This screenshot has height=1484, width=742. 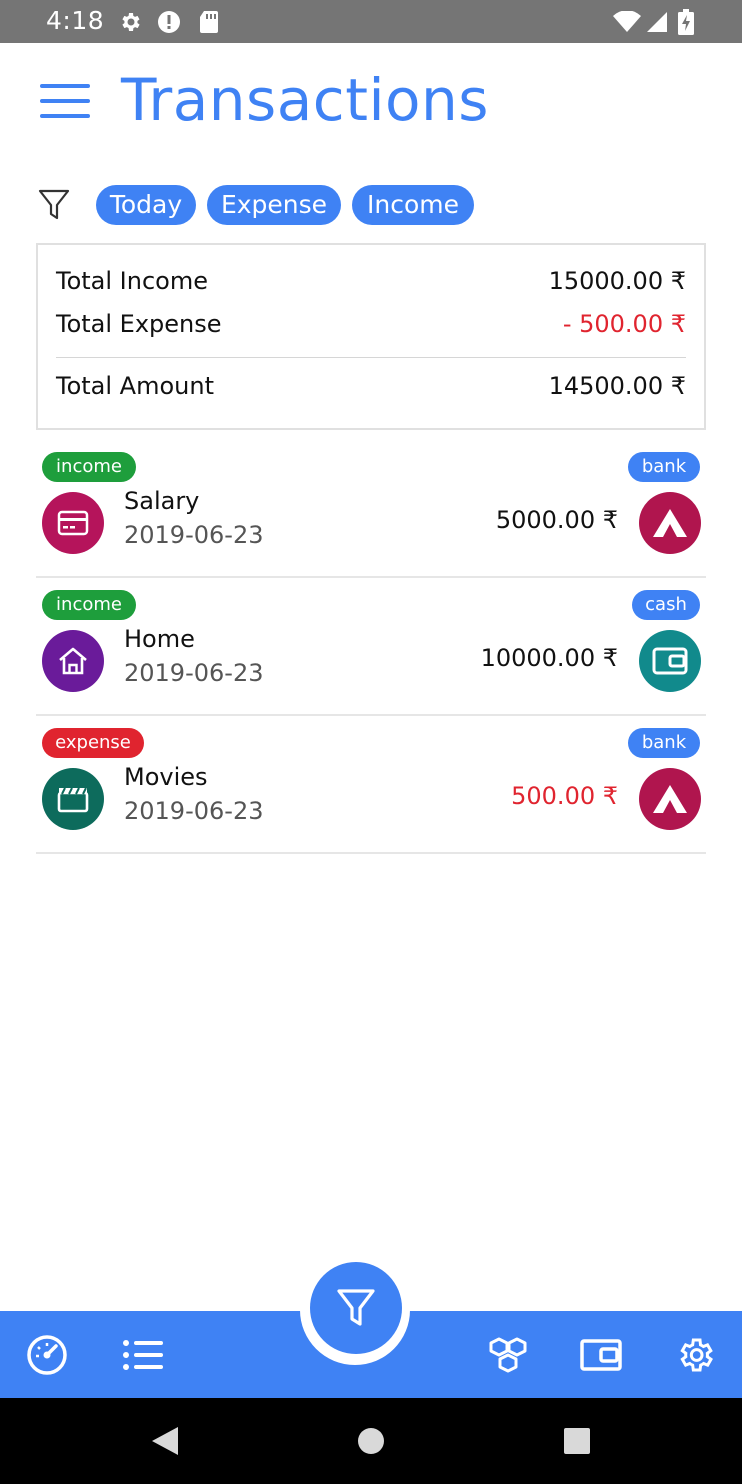 I want to click on nav-settings-button, so click(x=695, y=1355).